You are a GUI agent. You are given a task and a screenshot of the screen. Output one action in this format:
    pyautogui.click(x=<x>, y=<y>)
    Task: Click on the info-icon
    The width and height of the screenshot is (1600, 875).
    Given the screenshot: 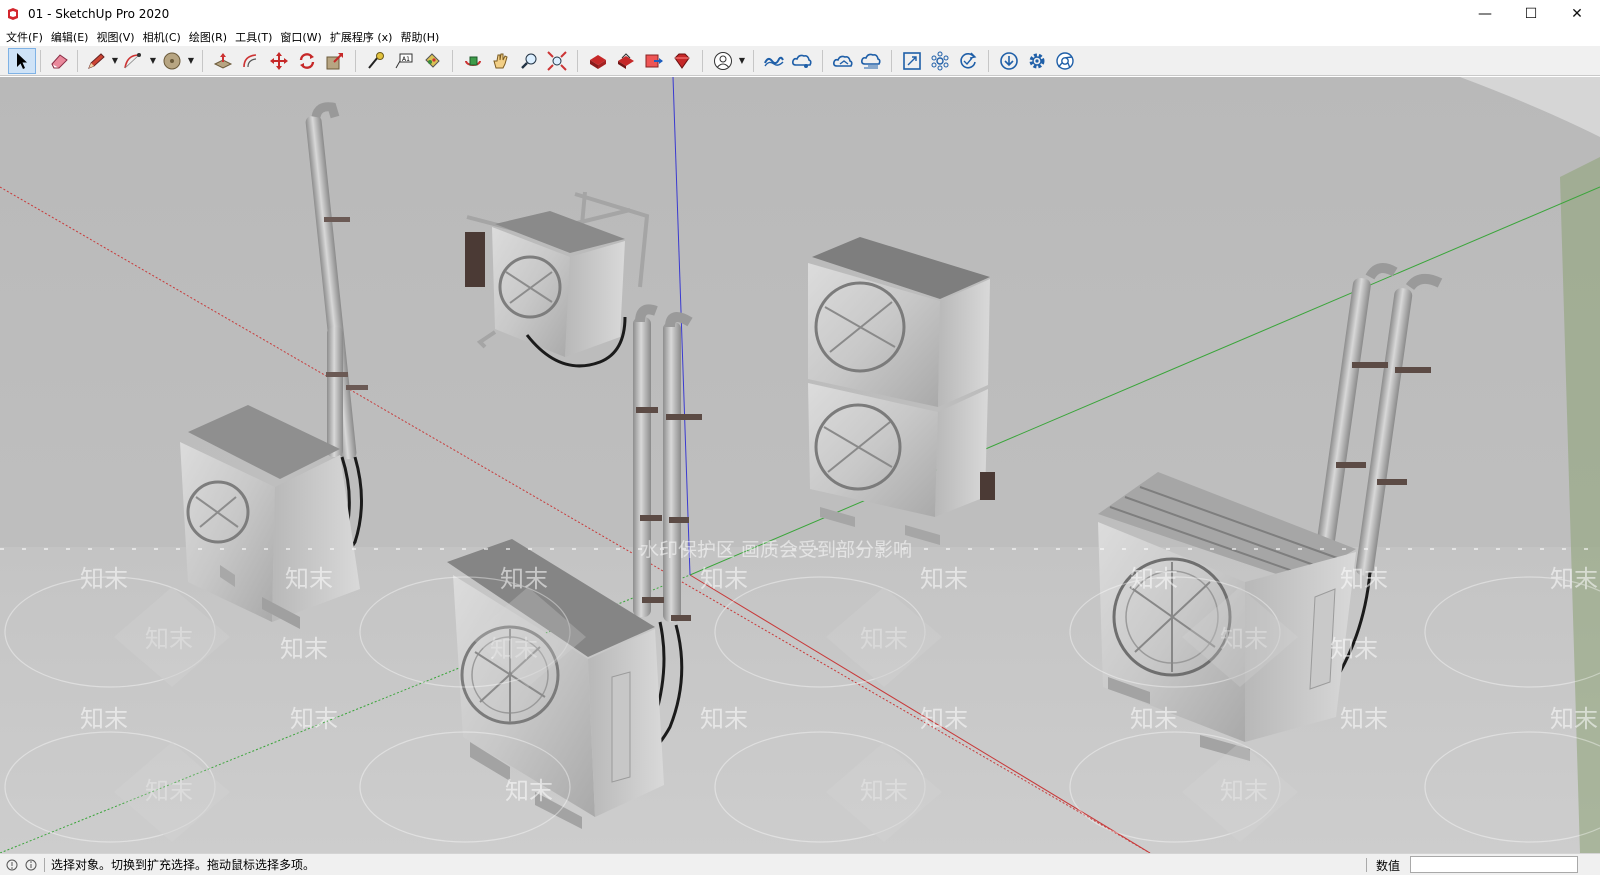 What is the action you would take?
    pyautogui.click(x=31, y=865)
    